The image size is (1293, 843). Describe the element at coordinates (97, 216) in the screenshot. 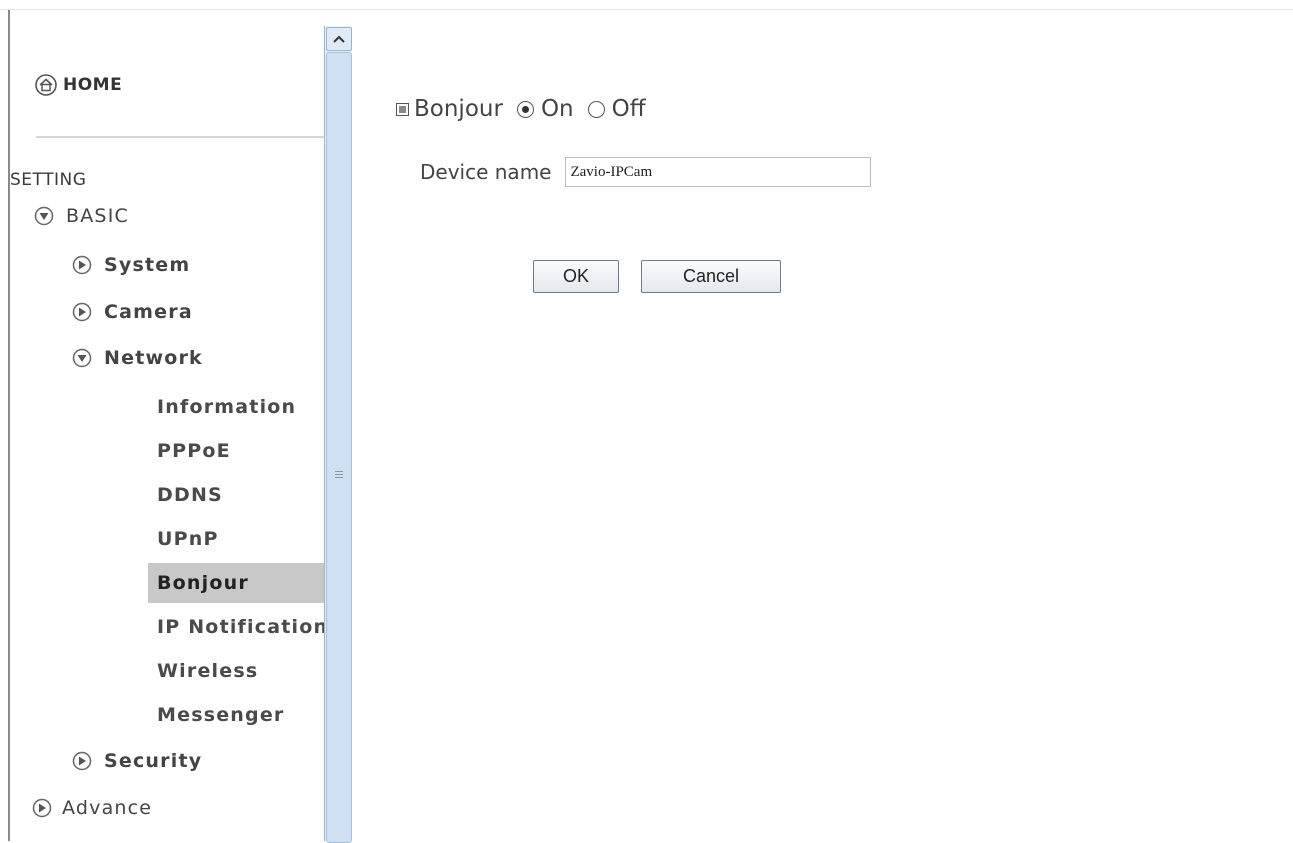

I see `nav-label-basic: BASIC` at that location.